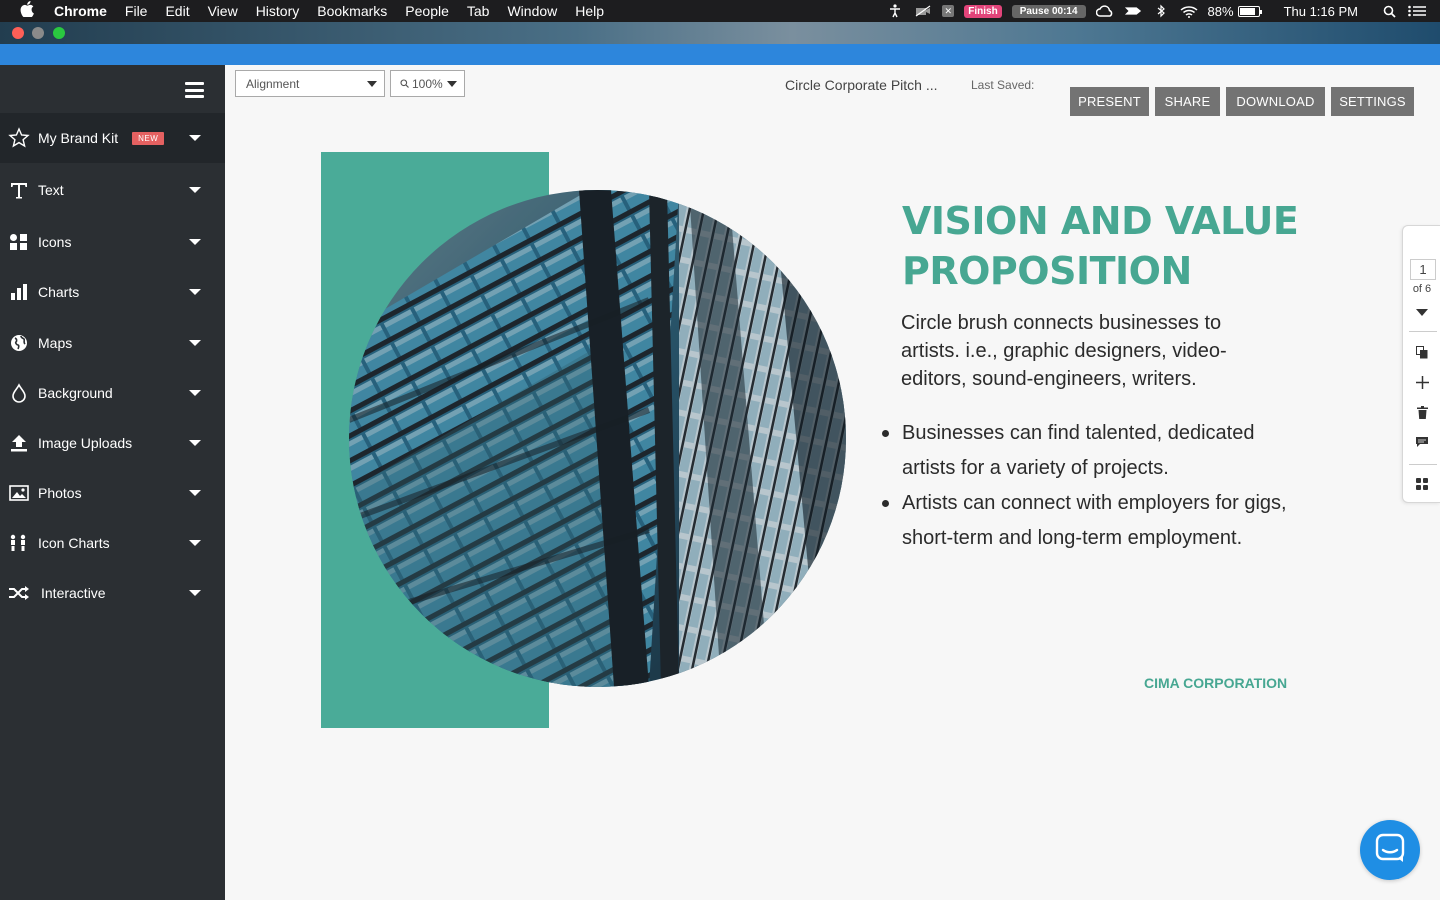  What do you see at coordinates (310, 83) in the screenshot?
I see `alignment-select: Alignment` at bounding box center [310, 83].